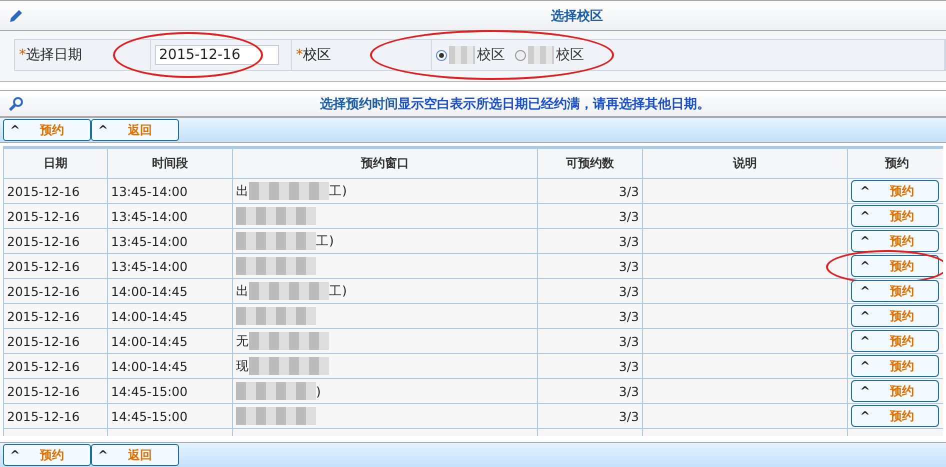  Describe the element at coordinates (56, 163) in the screenshot. I see `column-header: 日期` at that location.